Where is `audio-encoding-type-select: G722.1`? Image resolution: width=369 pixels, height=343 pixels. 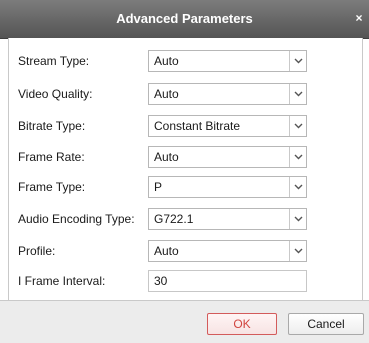
audio-encoding-type-select: G722.1 is located at coordinates (227, 219).